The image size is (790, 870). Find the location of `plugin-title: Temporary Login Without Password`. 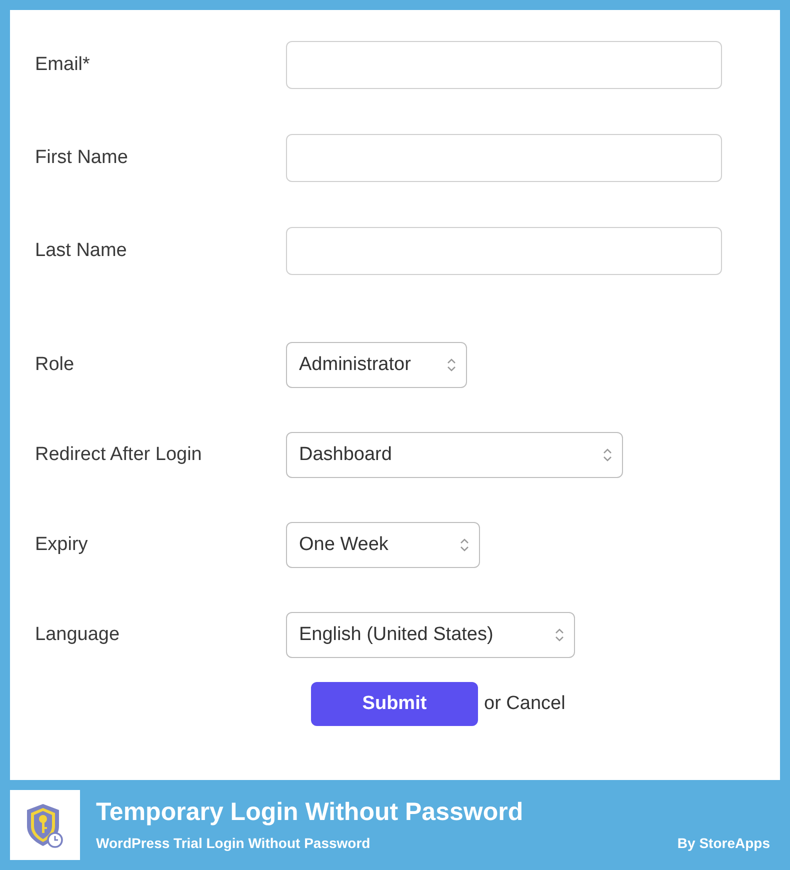

plugin-title: Temporary Login Without Password is located at coordinates (310, 811).